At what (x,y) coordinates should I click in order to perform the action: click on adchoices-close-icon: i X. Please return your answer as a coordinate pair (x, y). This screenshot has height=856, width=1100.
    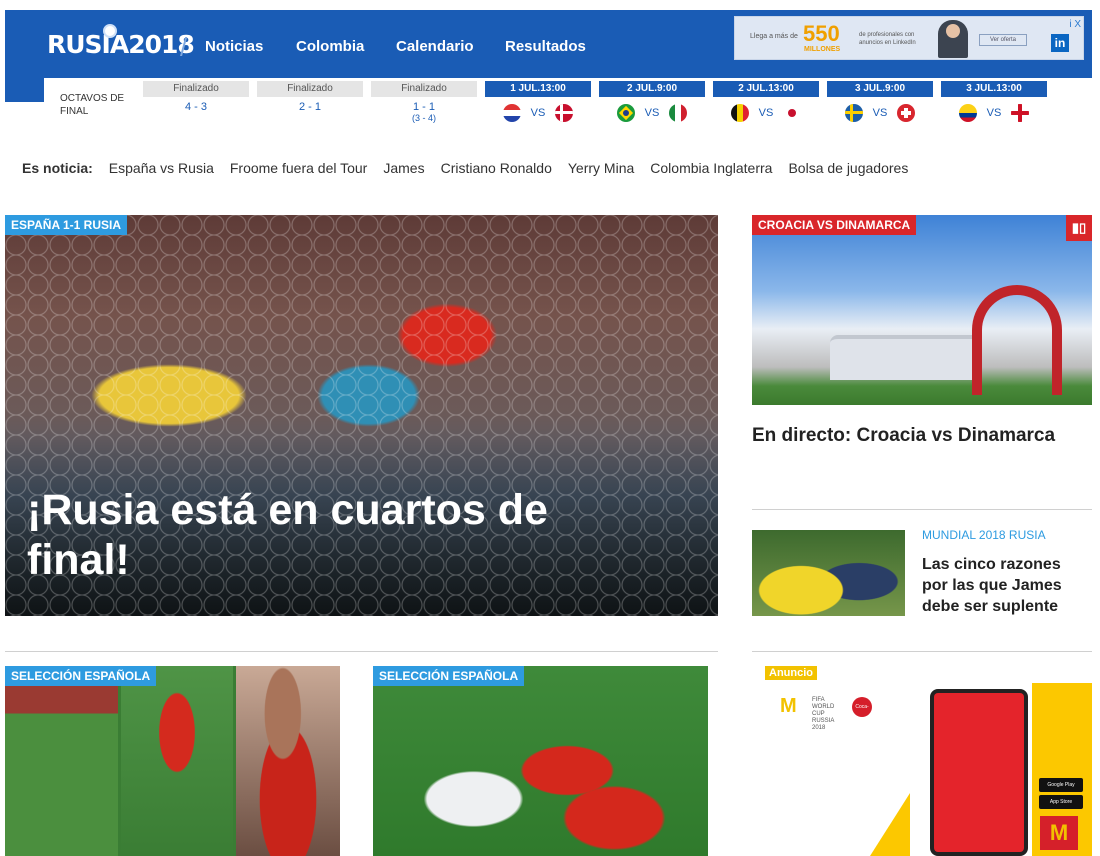
    Looking at the image, I should click on (1075, 24).